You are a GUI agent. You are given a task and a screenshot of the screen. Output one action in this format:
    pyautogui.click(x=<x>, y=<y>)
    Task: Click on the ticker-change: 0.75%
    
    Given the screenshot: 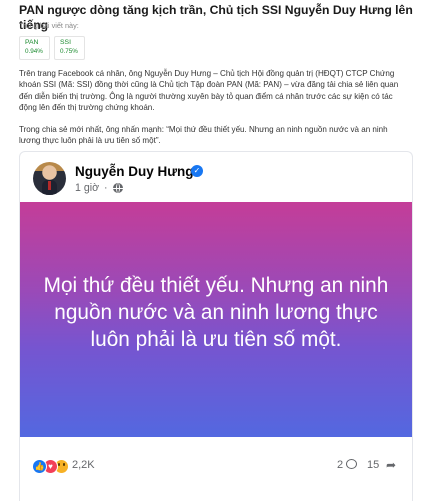 What is the action you would take?
    pyautogui.click(x=69, y=51)
    